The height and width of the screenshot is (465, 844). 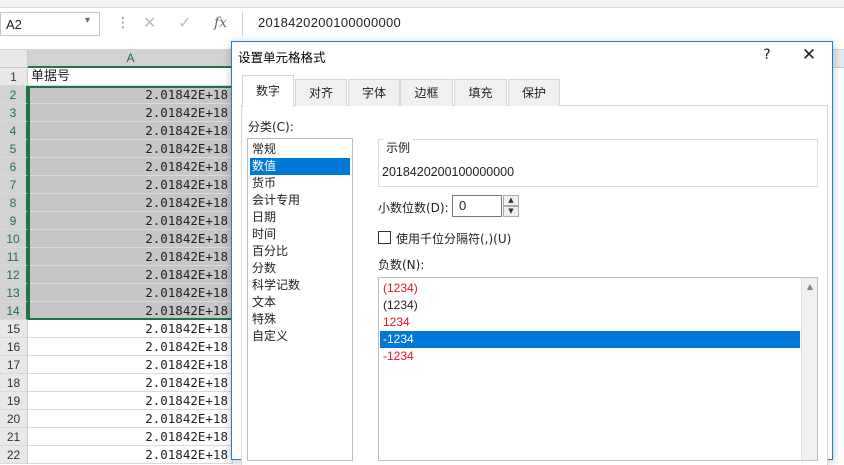 I want to click on tab-number: 数字, so click(x=268, y=91).